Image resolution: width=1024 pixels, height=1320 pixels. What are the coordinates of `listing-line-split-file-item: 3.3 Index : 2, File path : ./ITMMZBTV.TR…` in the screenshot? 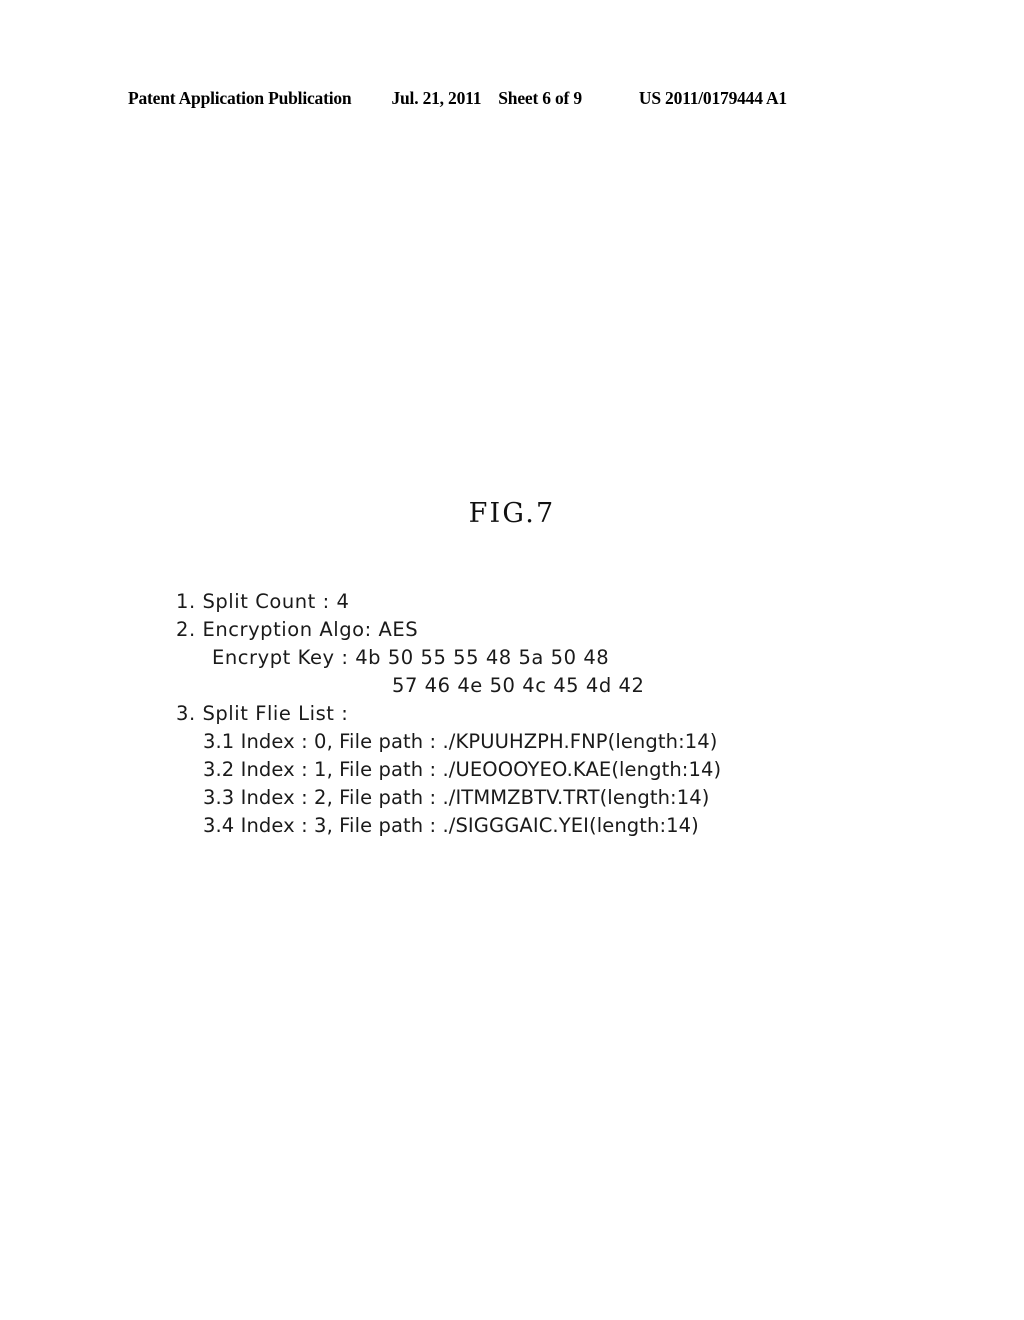 It's located at (456, 797).